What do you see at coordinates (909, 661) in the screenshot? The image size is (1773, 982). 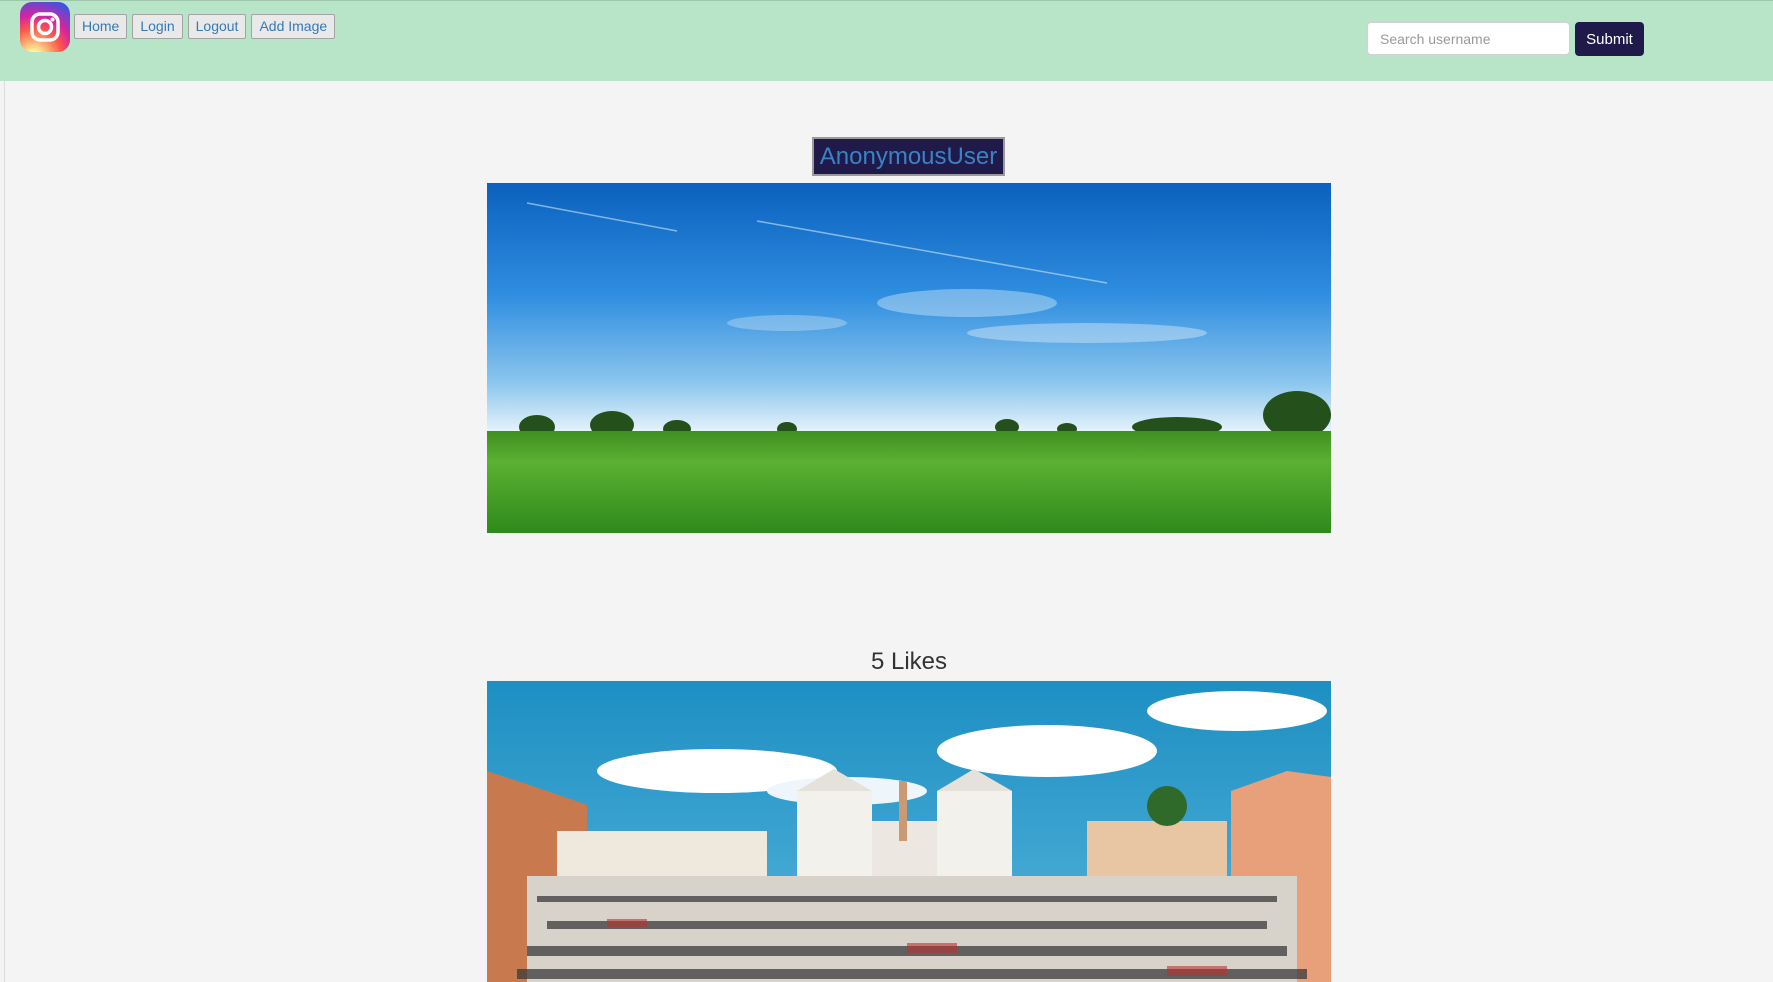 I see `likes-count: 5 Likes` at bounding box center [909, 661].